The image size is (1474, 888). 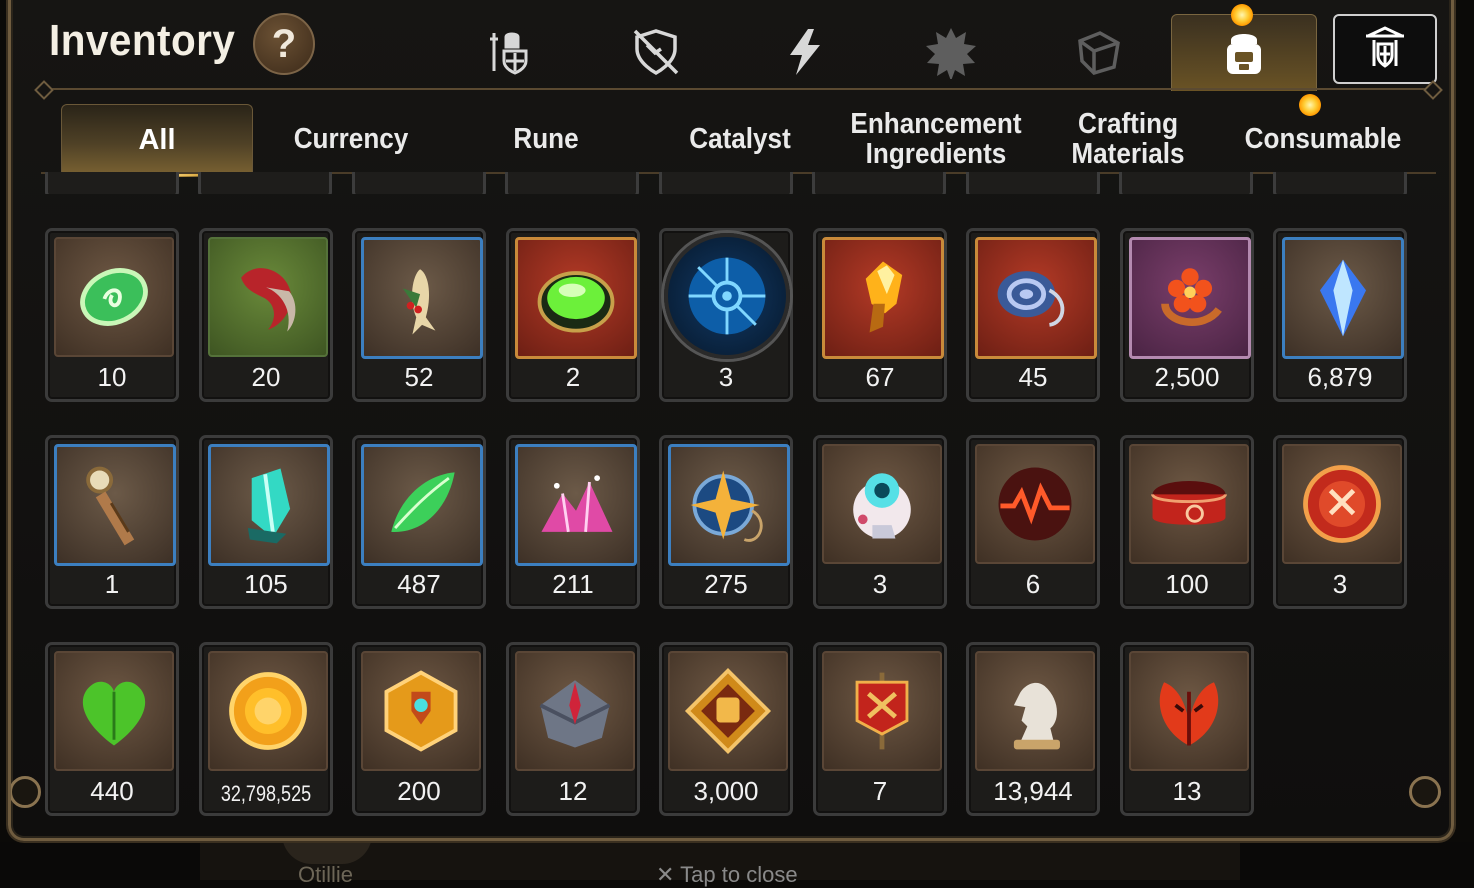 What do you see at coordinates (419, 791) in the screenshot?
I see `item-quantity: 200` at bounding box center [419, 791].